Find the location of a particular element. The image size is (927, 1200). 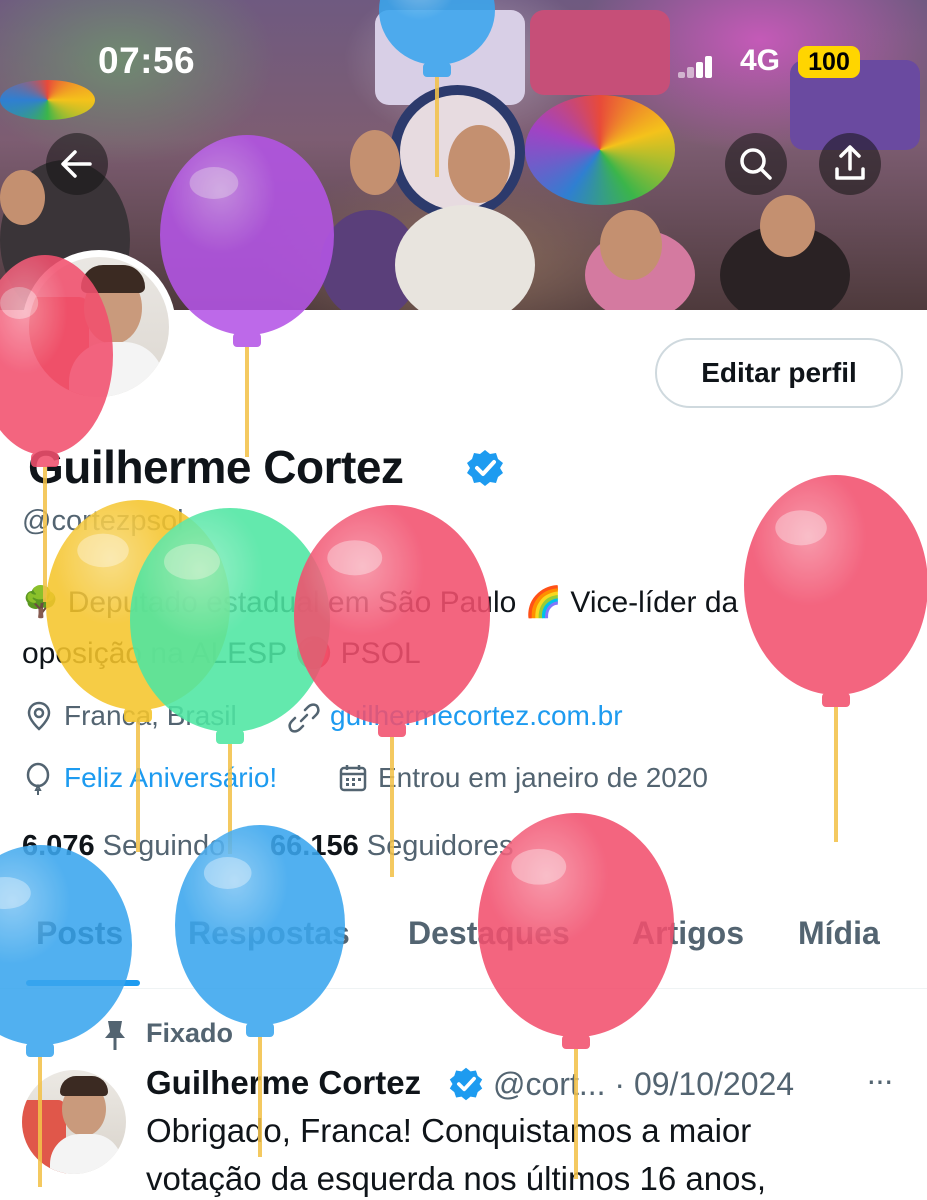

back-button is located at coordinates (77, 164).